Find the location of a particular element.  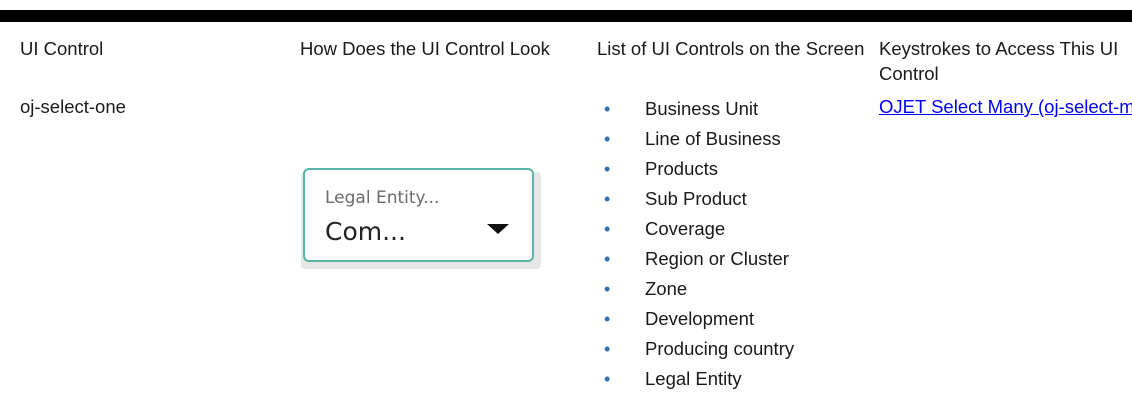

list-item: Line of Business is located at coordinates (738, 139).